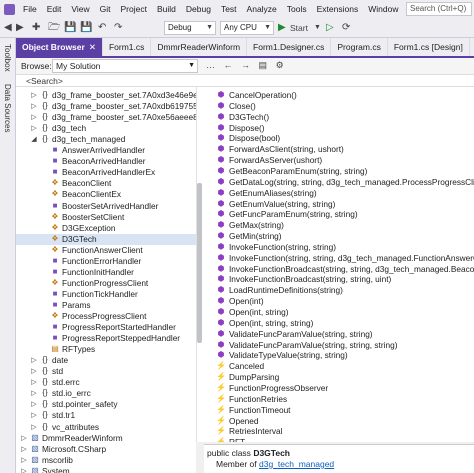  Describe the element at coordinates (106, 139) in the screenshot. I see `tree-item: ◢ {} d3g_tech_managed` at that location.